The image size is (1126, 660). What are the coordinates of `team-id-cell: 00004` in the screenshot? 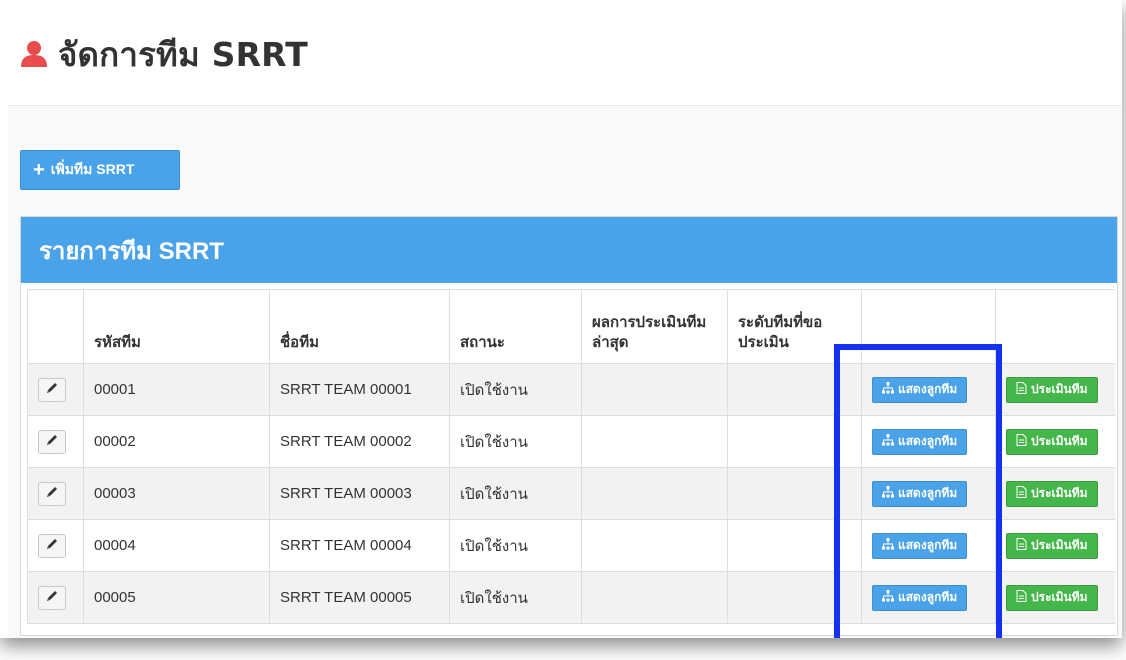 It's located at (176, 545).